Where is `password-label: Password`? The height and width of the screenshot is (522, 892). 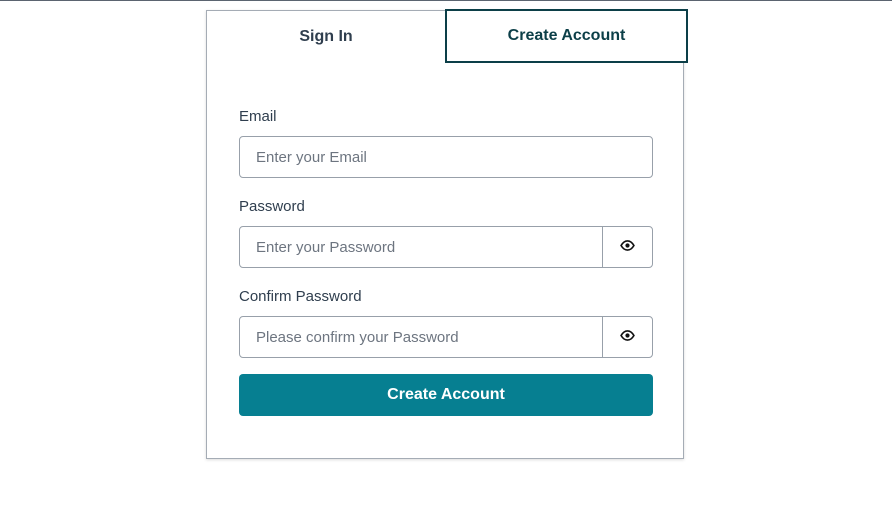 password-label: Password is located at coordinates (272, 206).